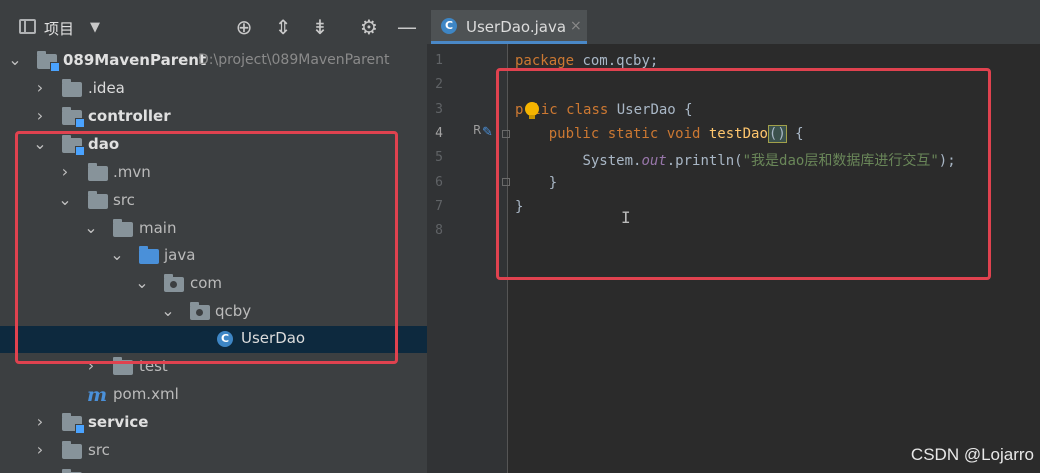 This screenshot has height=473, width=1040. What do you see at coordinates (106, 88) in the screenshot?
I see `tree-item-label: .idea` at bounding box center [106, 88].